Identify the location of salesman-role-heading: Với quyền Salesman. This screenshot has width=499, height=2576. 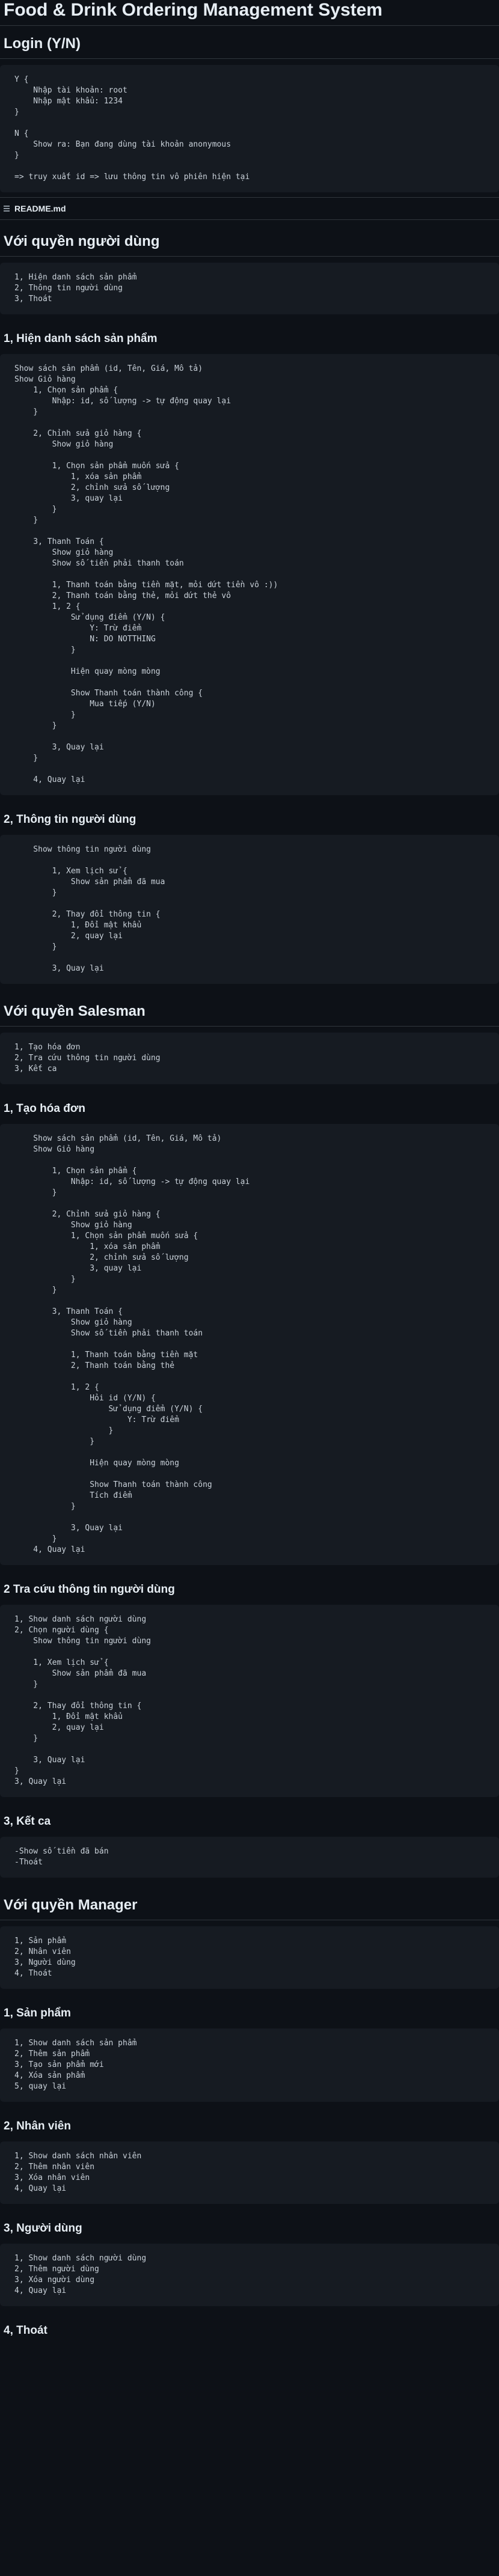
(249, 1010).